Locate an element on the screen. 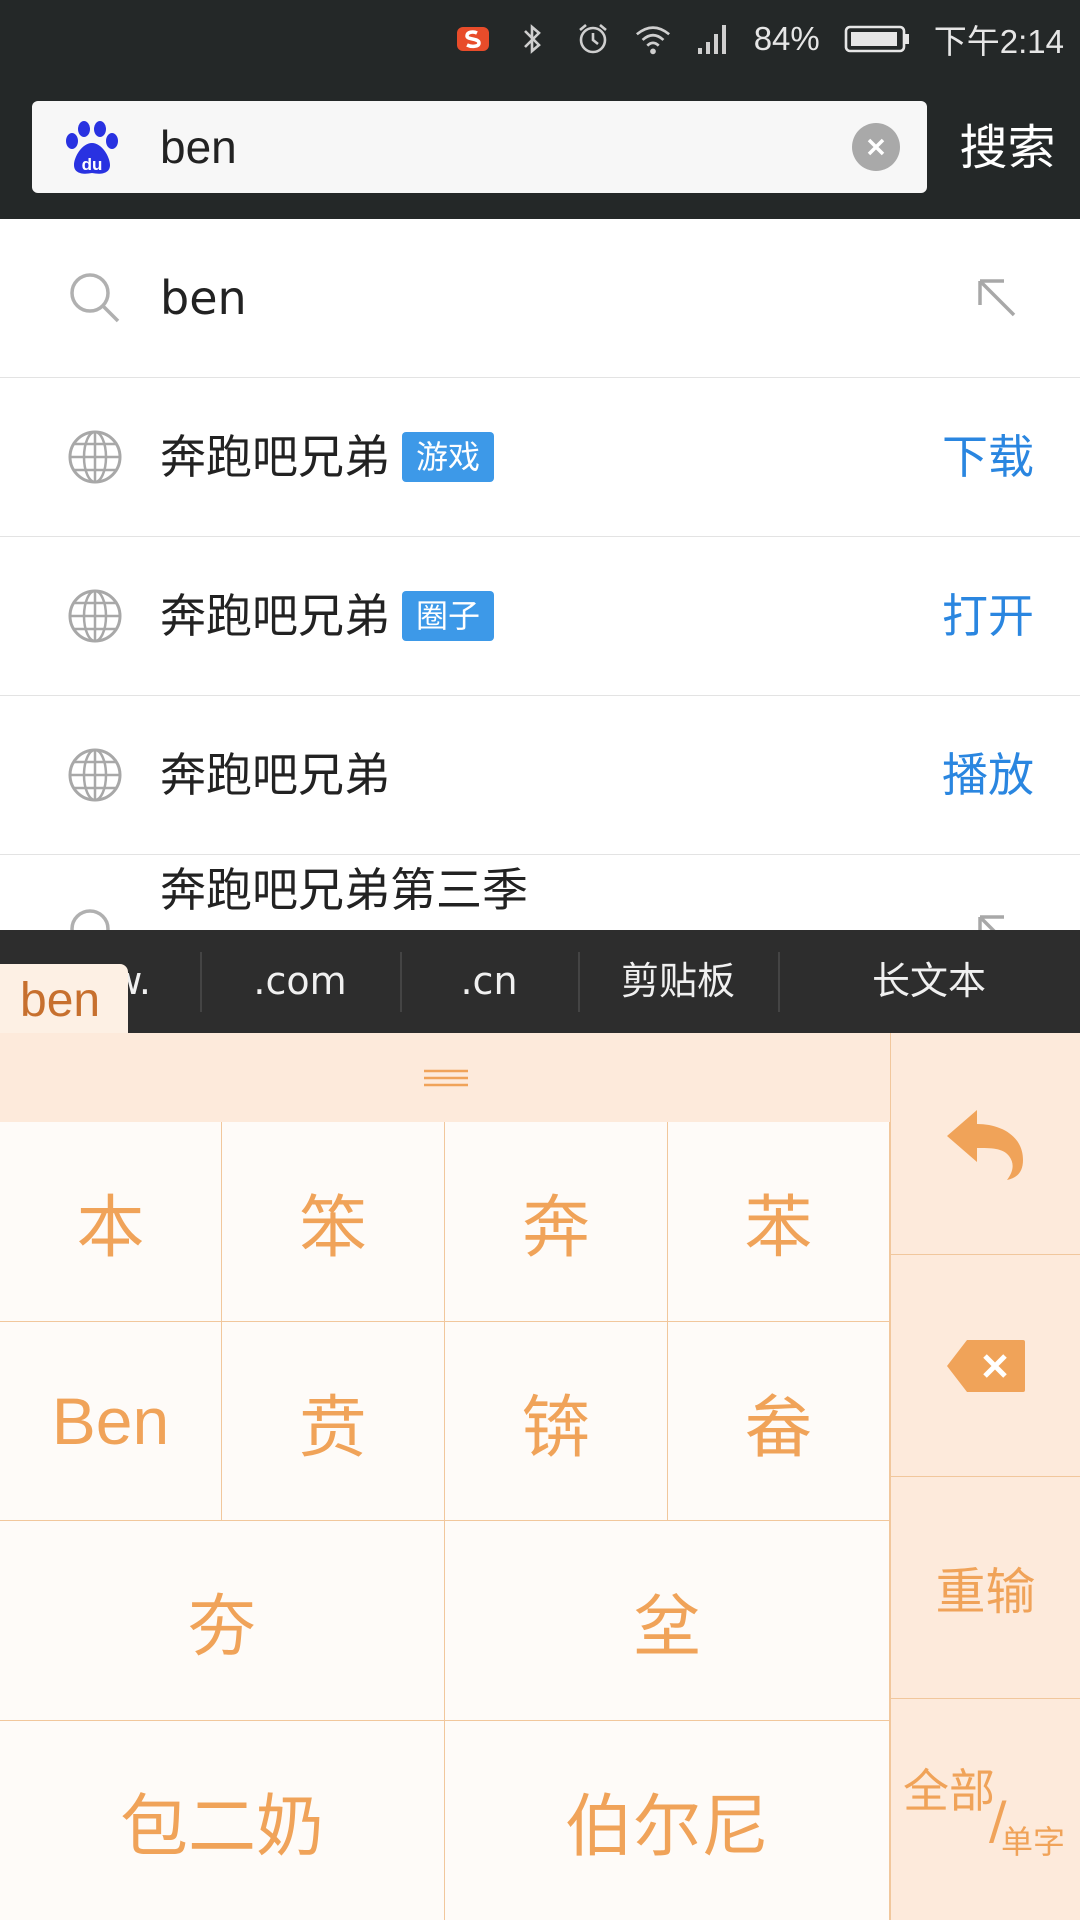 This screenshot has width=1080, height=1920. candidate-key: 奔 is located at coordinates (556, 1222).